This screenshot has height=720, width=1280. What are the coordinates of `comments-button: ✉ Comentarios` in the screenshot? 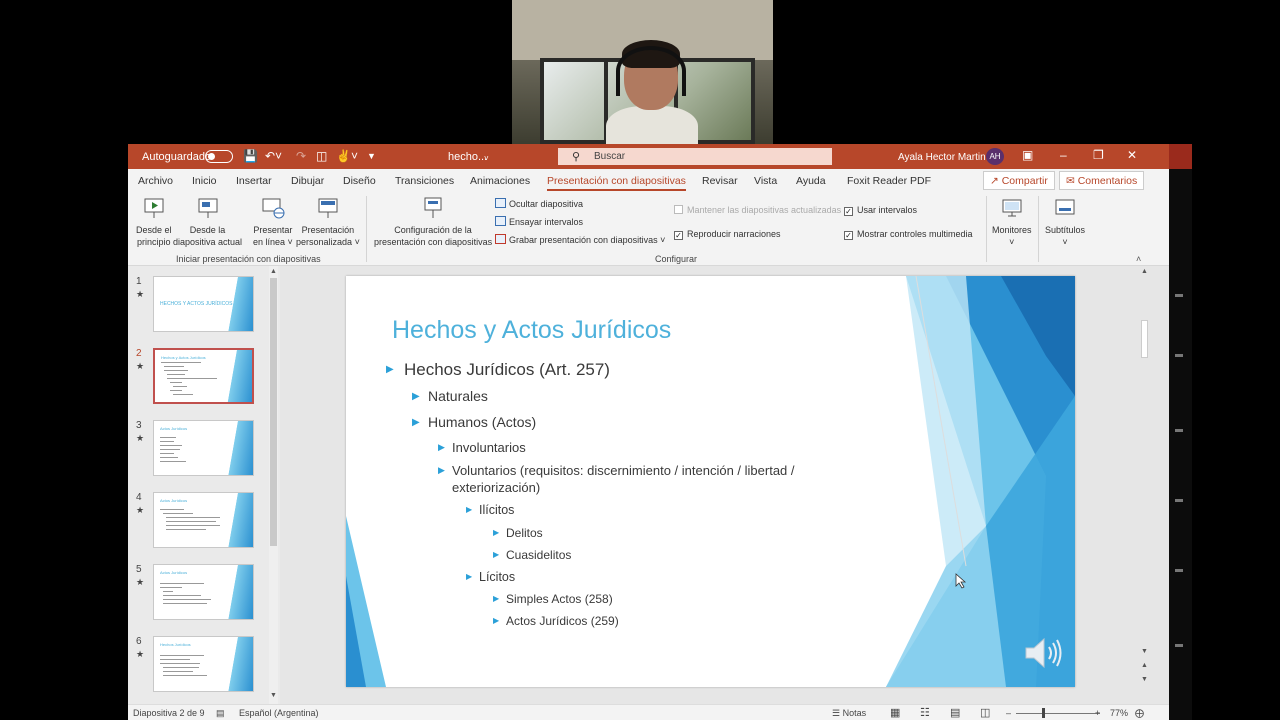 It's located at (1102, 180).